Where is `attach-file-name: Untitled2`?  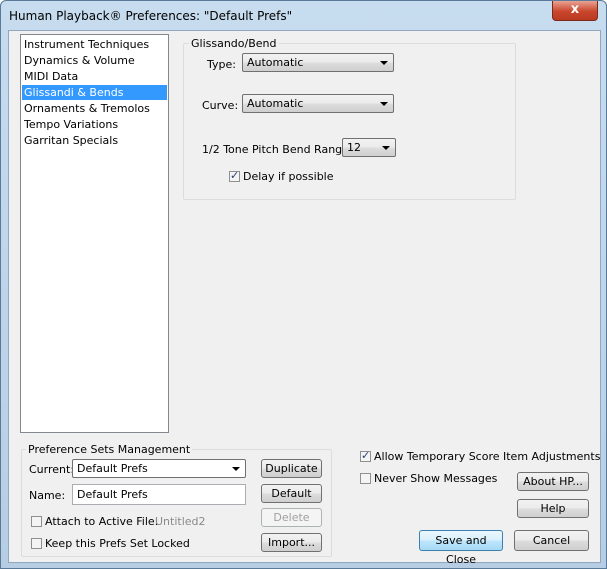 attach-file-name: Untitled2 is located at coordinates (180, 521).